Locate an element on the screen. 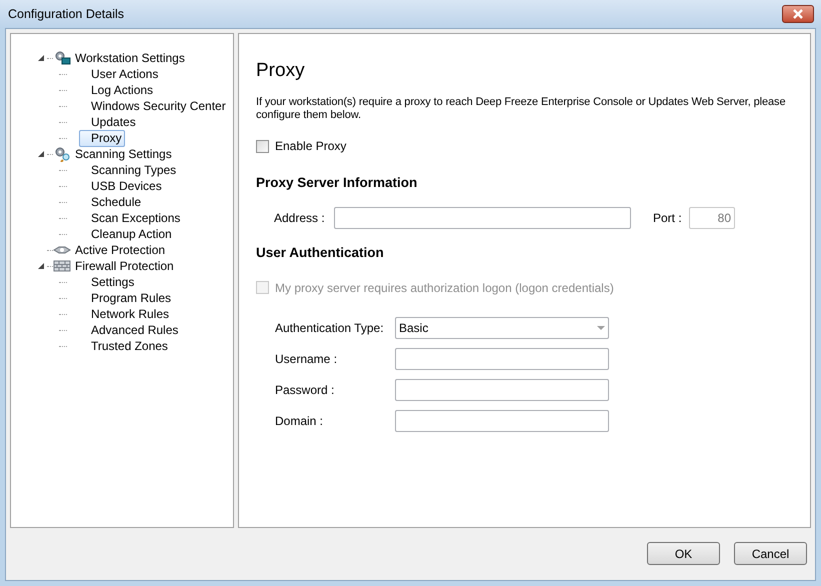 This screenshot has height=586, width=821. authentication-type-dropdown: Basic is located at coordinates (502, 327).